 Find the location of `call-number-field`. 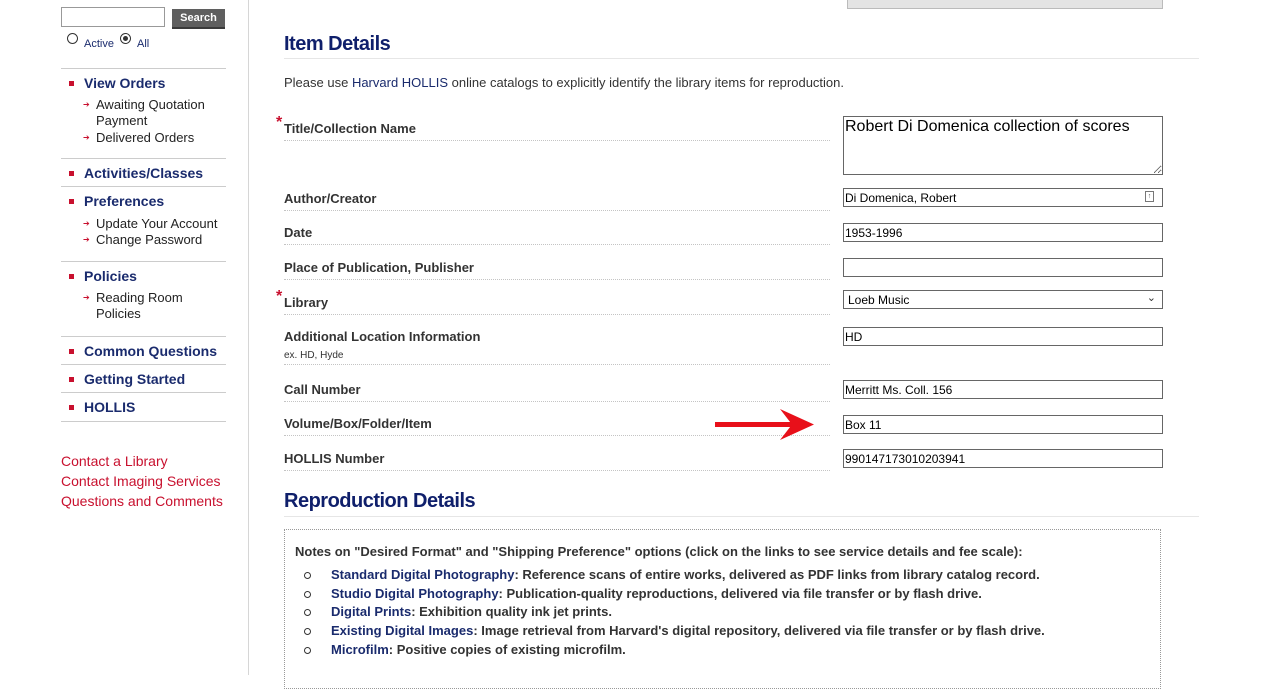

call-number-field is located at coordinates (1003, 389).